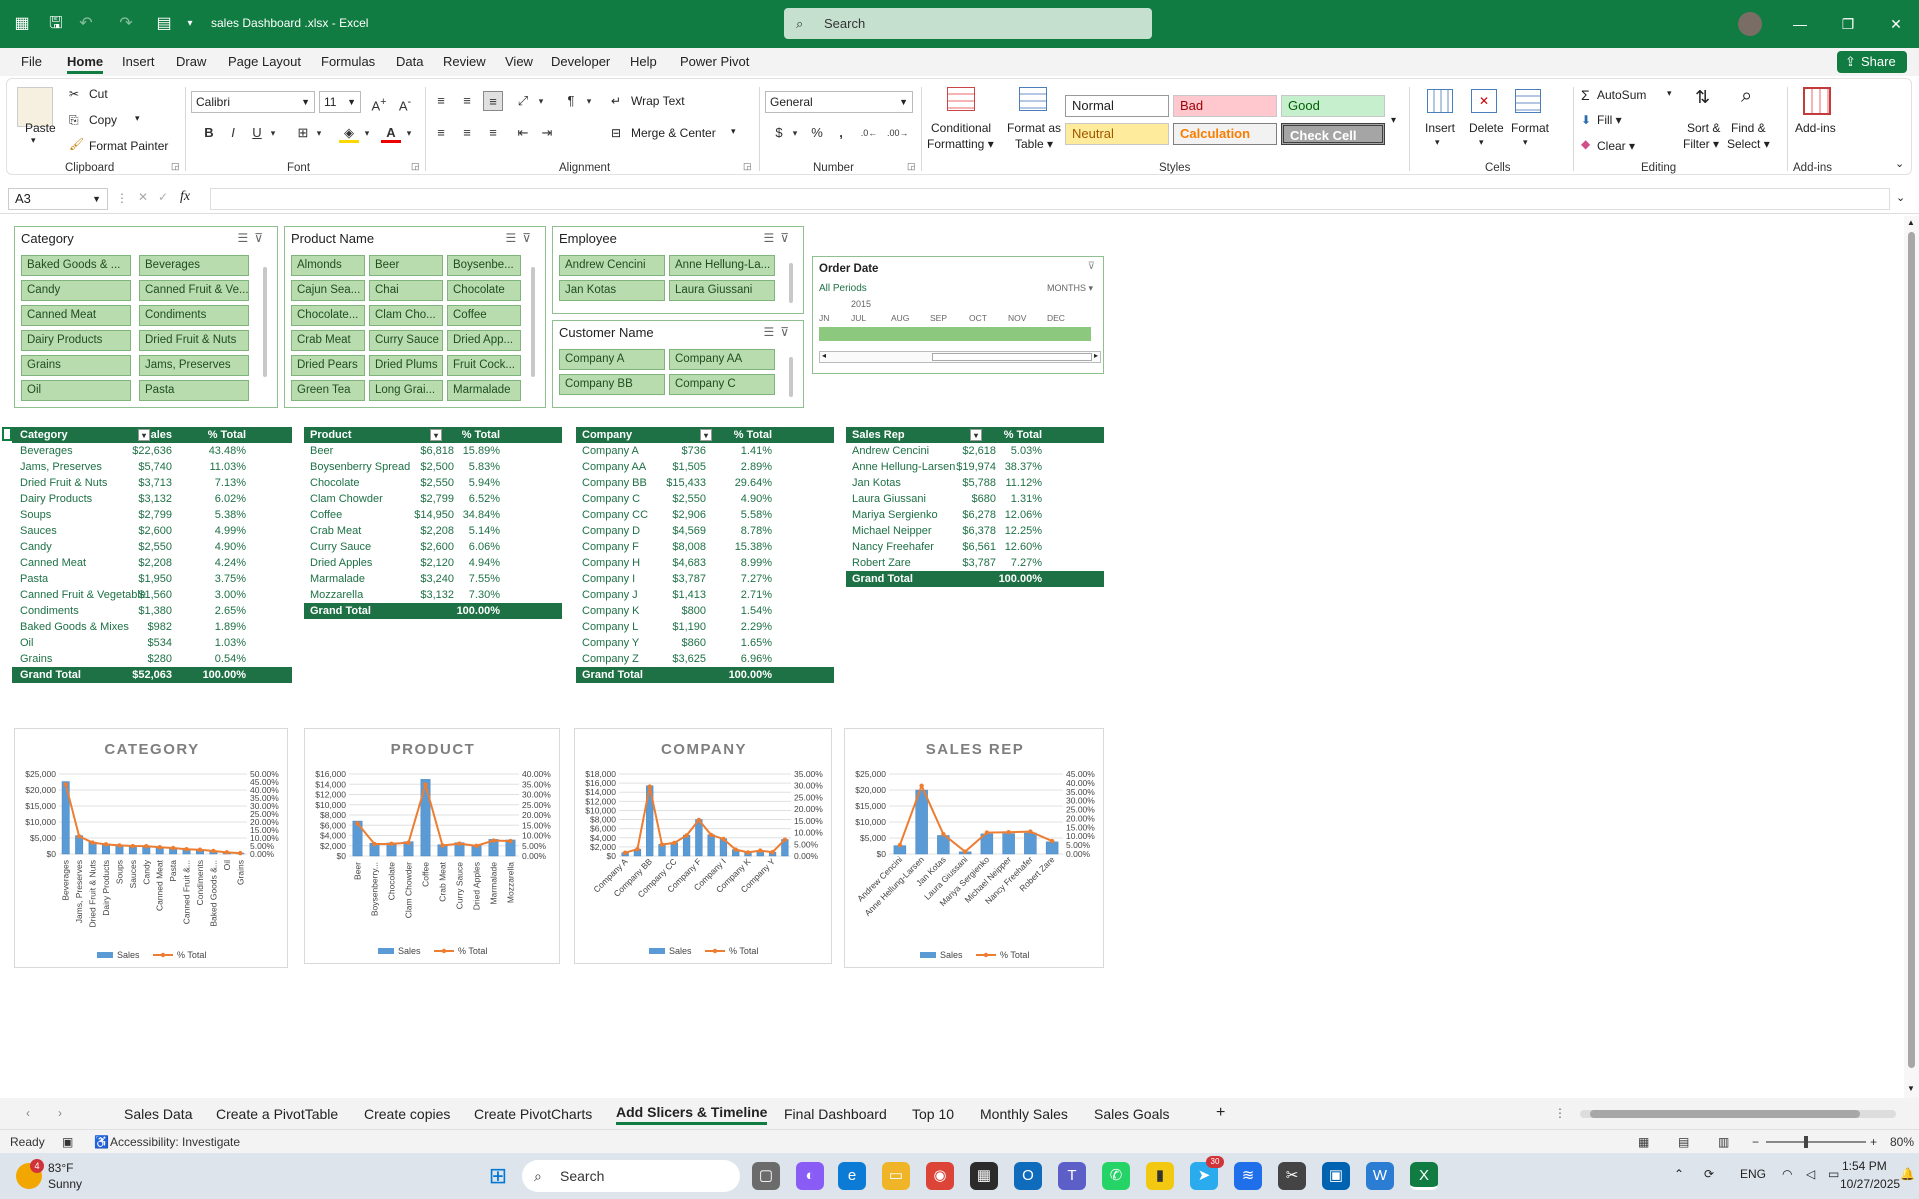 The height and width of the screenshot is (1199, 1919). I want to click on slicer-item: Andrew Cencini, so click(612, 265).